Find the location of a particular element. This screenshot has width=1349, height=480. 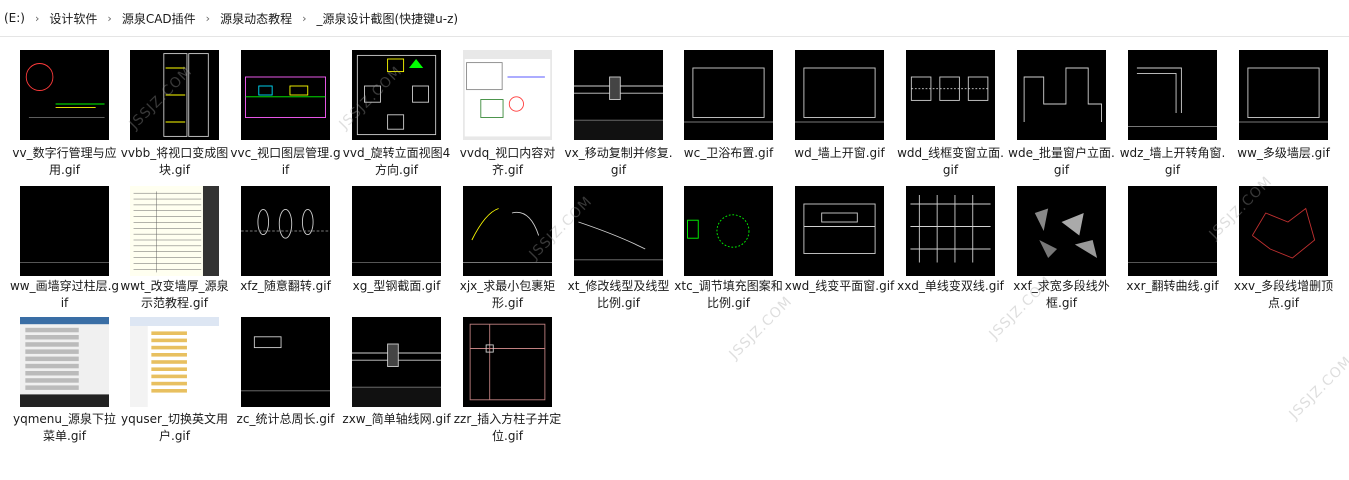

breadcrumb-item: 设计软件 is located at coordinates (73, 18).